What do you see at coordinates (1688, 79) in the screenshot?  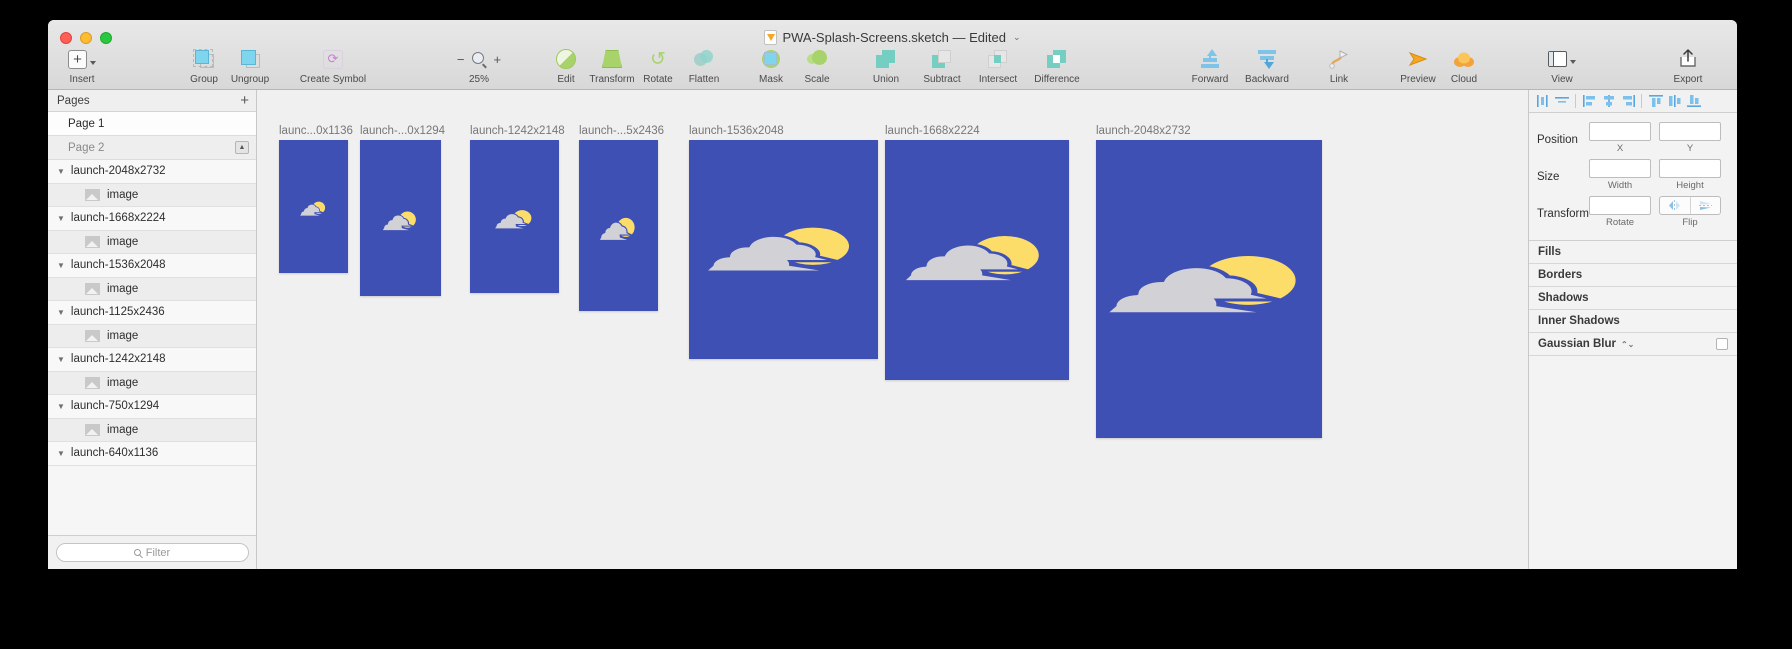 I see `export-label: Export` at bounding box center [1688, 79].